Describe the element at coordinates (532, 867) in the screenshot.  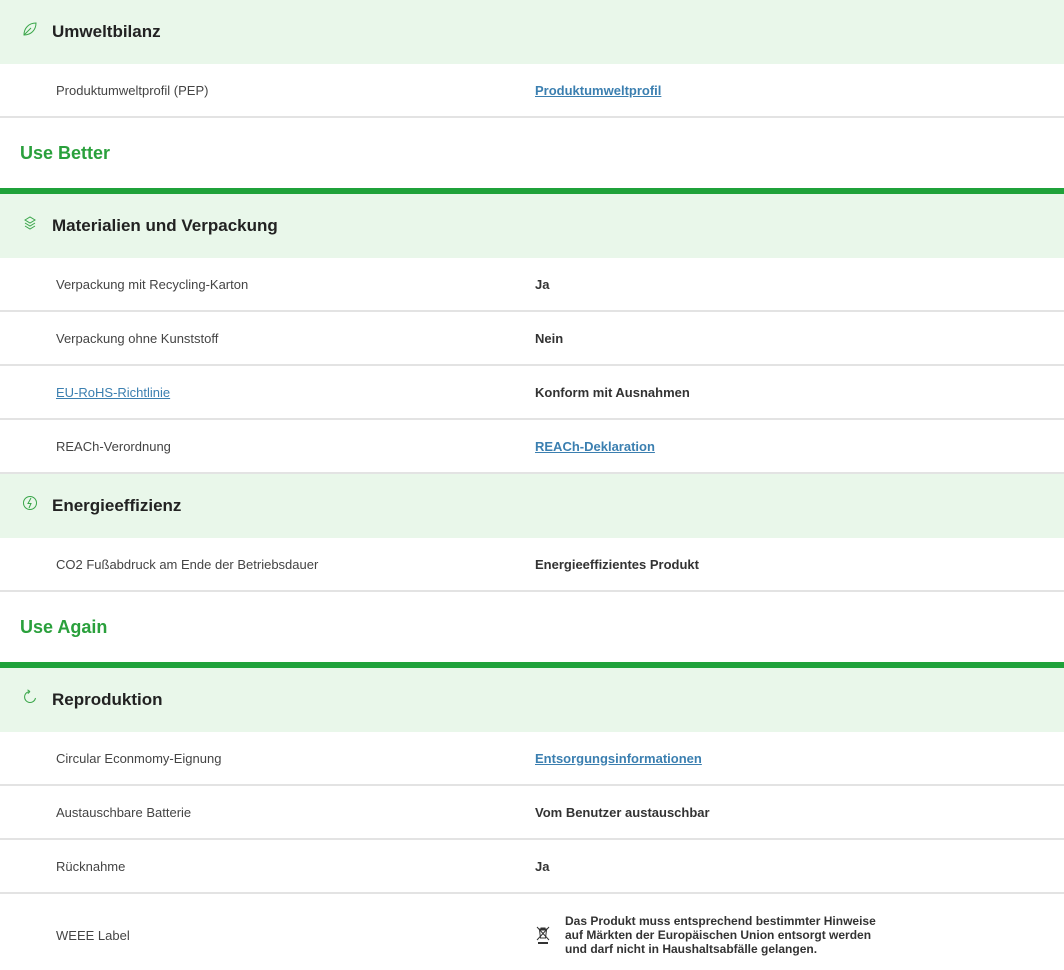
I see `table-row: Rücknahme Ja` at that location.